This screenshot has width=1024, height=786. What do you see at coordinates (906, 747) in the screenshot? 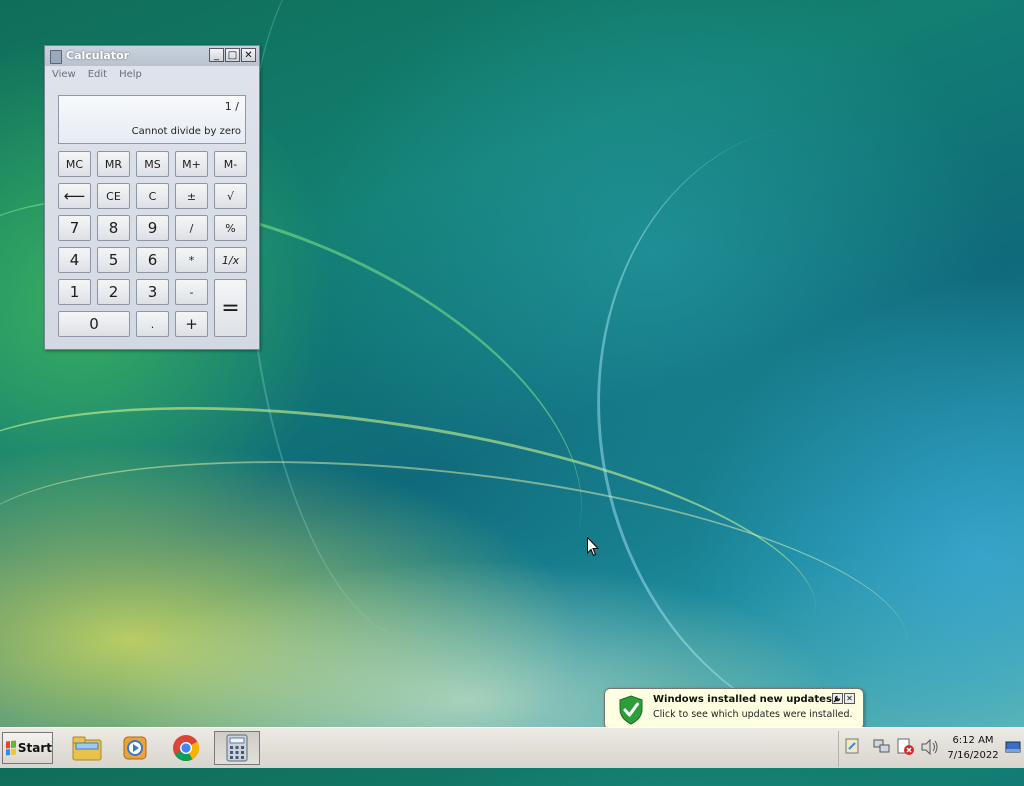
I see `security-alert-icon` at bounding box center [906, 747].